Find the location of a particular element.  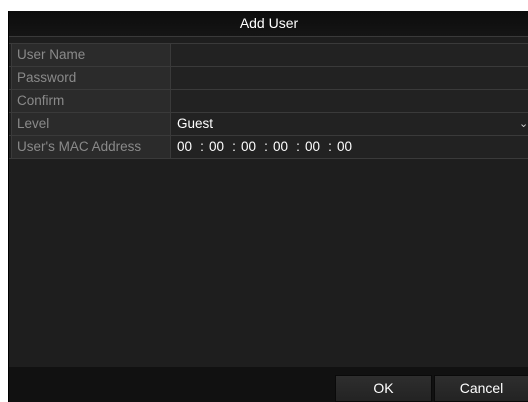

password-row: Password is located at coordinates (268, 77).